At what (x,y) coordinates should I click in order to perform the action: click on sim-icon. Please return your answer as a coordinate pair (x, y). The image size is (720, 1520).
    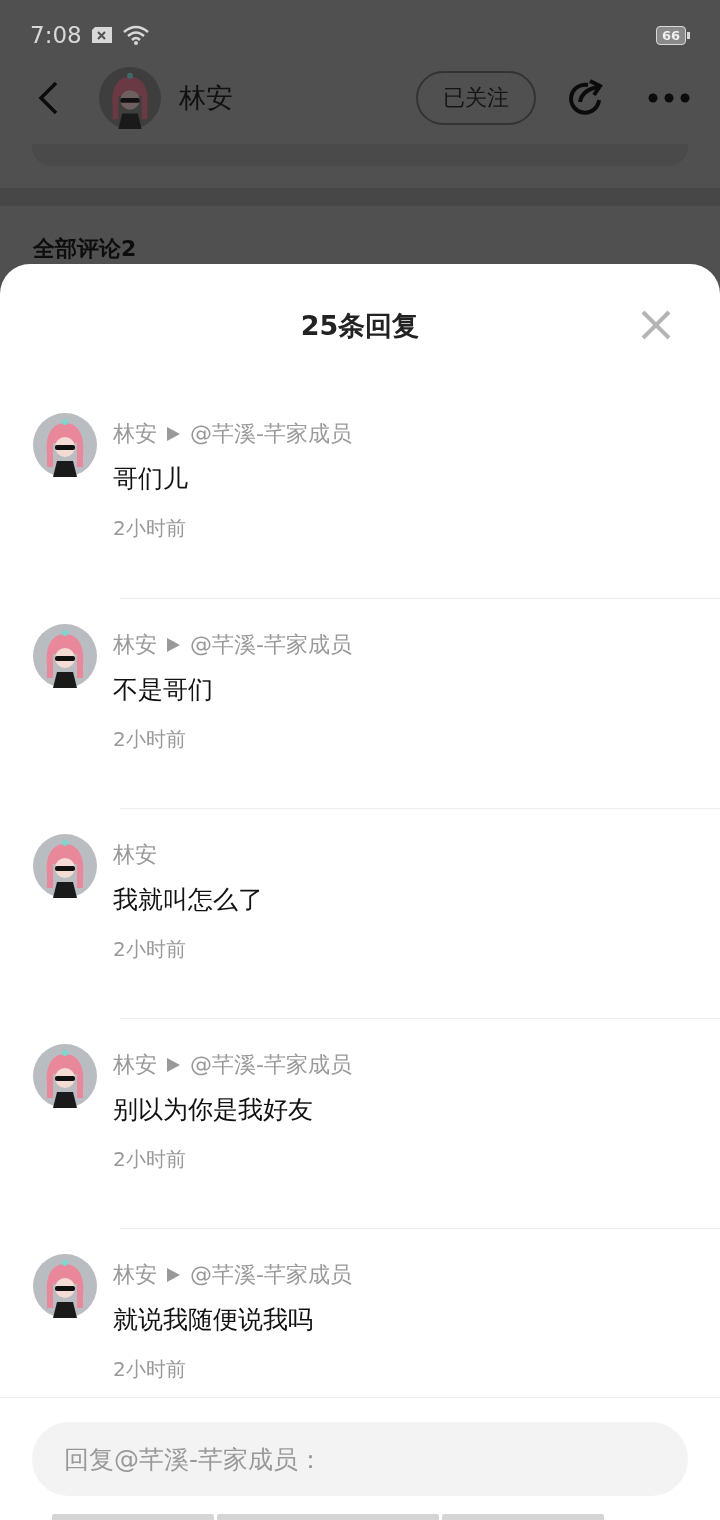
    Looking at the image, I should click on (101, 35).